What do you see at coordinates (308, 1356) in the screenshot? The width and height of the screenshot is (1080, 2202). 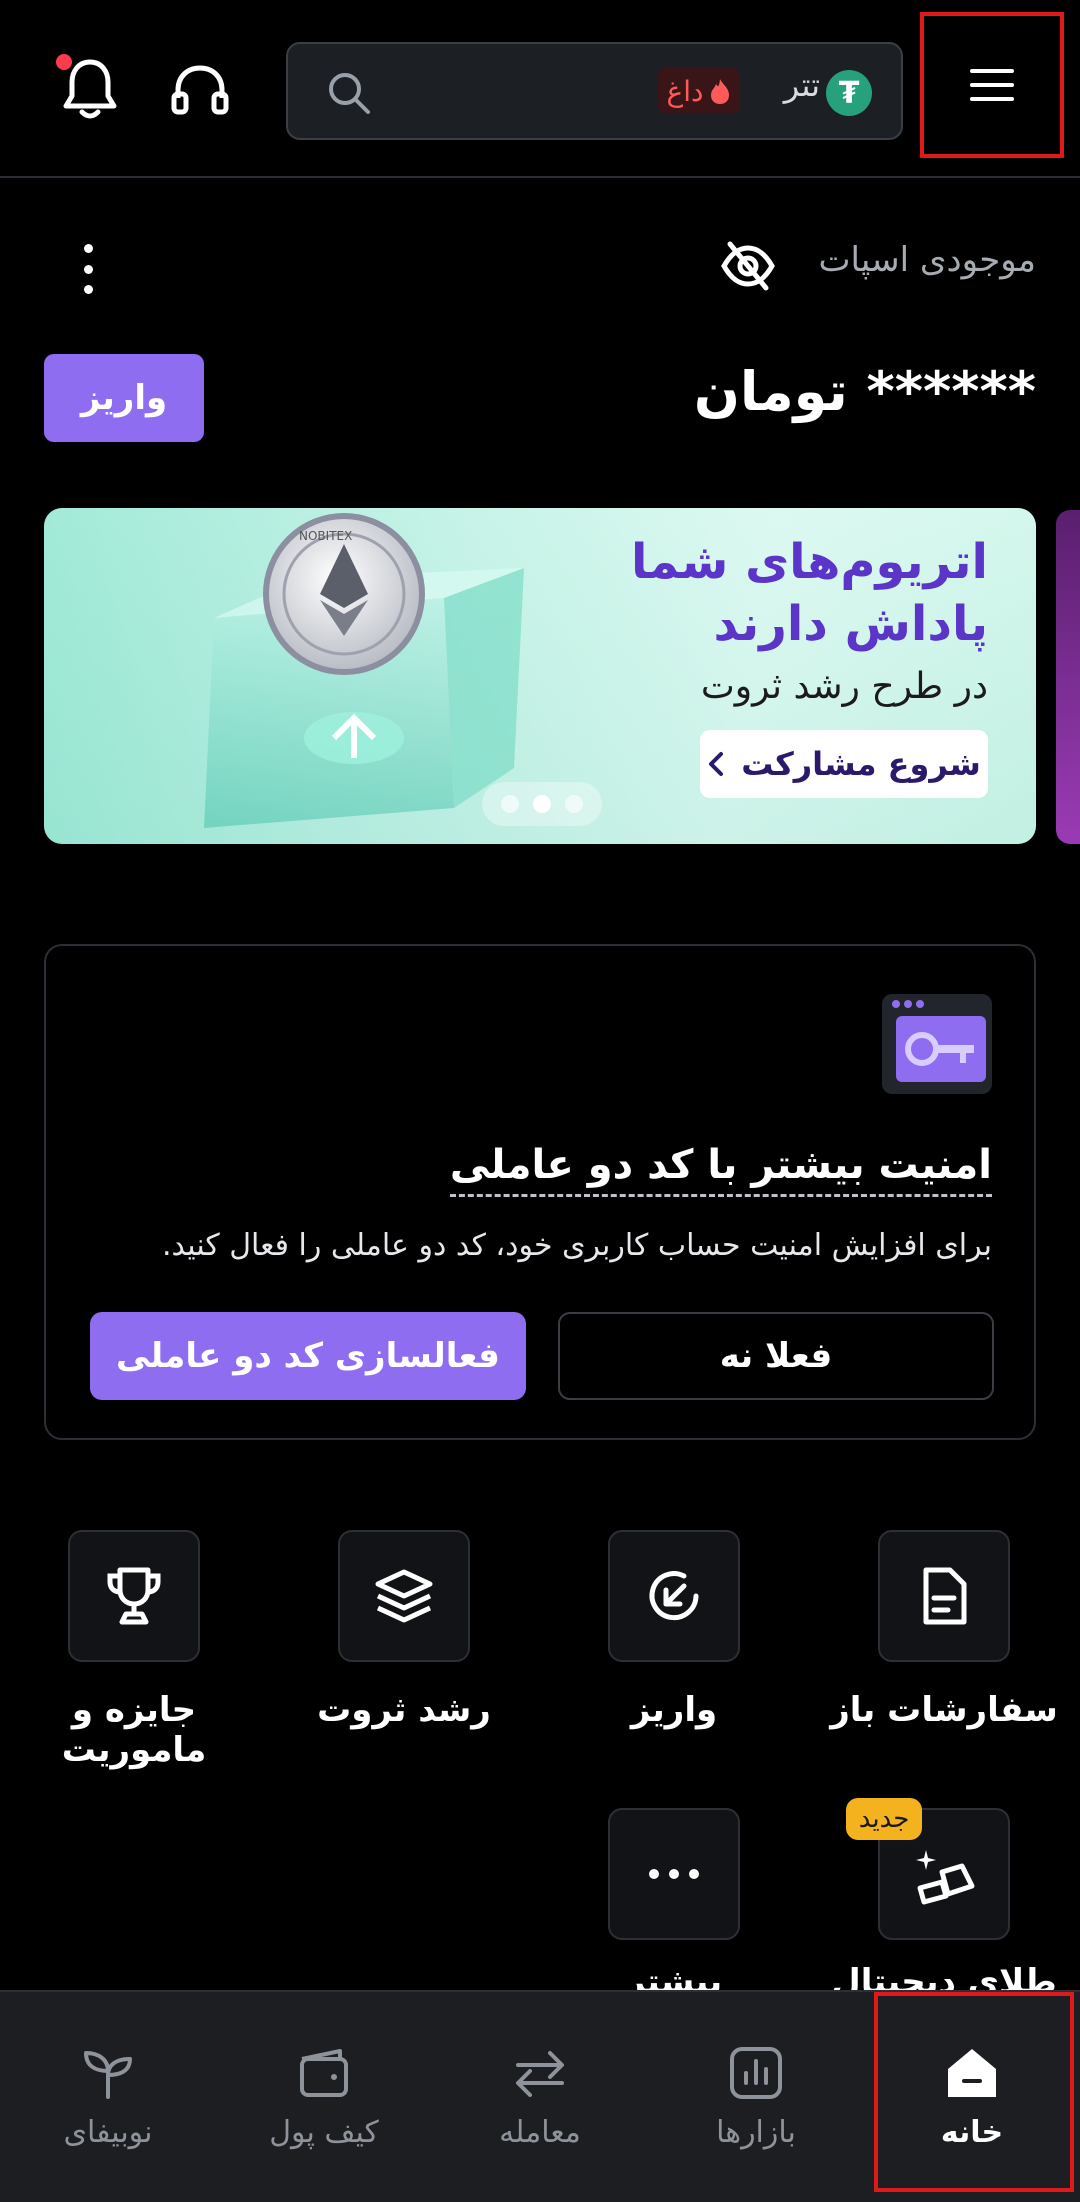 I see `enable-2fa-button: فعالسازی کد دو عاملی` at bounding box center [308, 1356].